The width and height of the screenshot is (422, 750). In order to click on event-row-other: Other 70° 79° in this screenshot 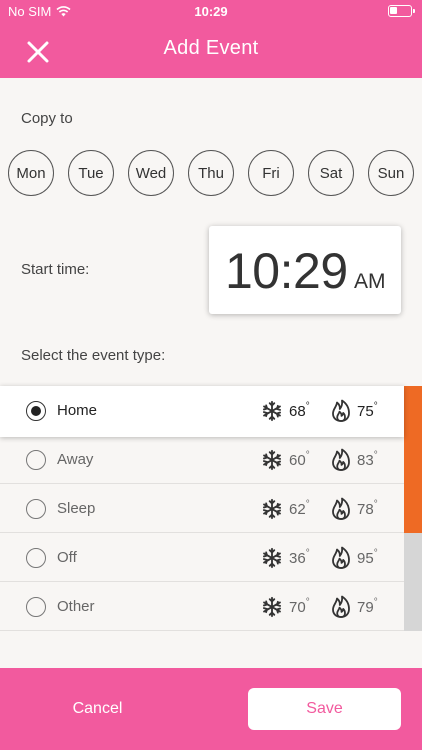, I will do `click(202, 606)`.